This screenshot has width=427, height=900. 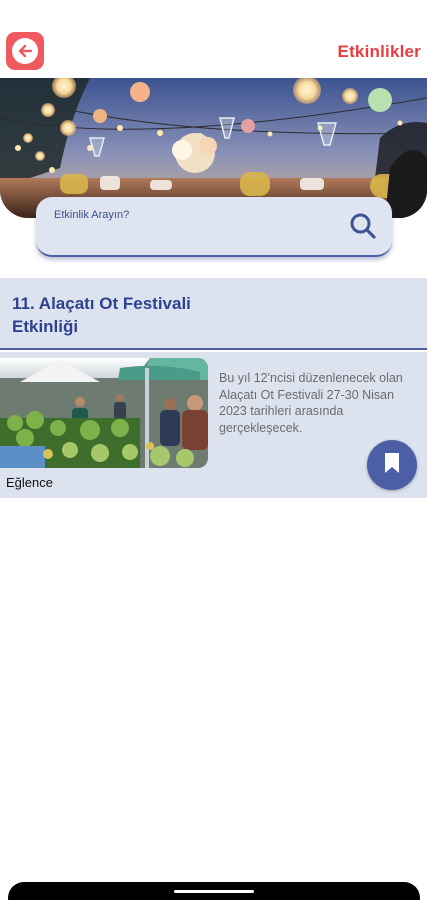 I want to click on event-photo, so click(x=104, y=413).